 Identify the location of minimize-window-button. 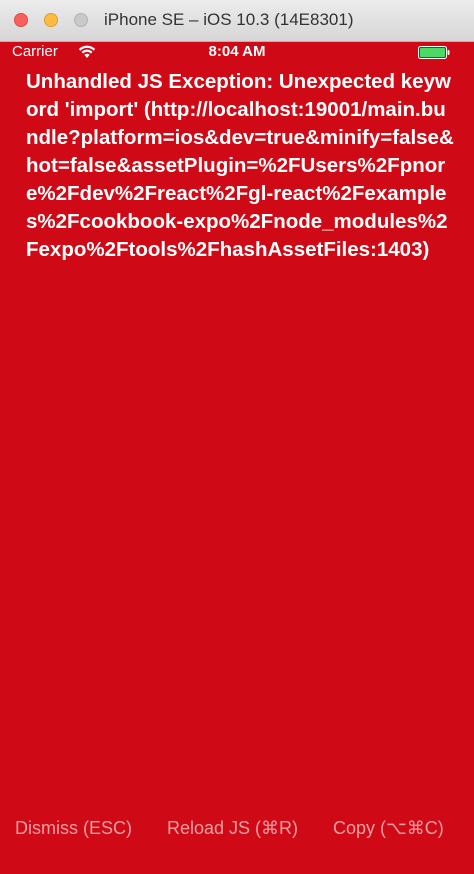
(51, 20).